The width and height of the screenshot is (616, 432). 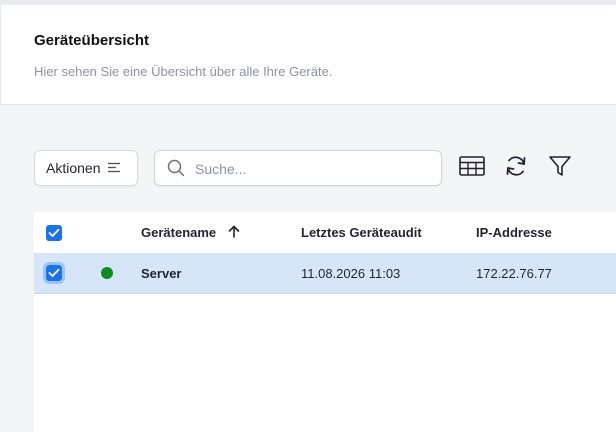 I want to click on select-all-checkbox, so click(x=54, y=233).